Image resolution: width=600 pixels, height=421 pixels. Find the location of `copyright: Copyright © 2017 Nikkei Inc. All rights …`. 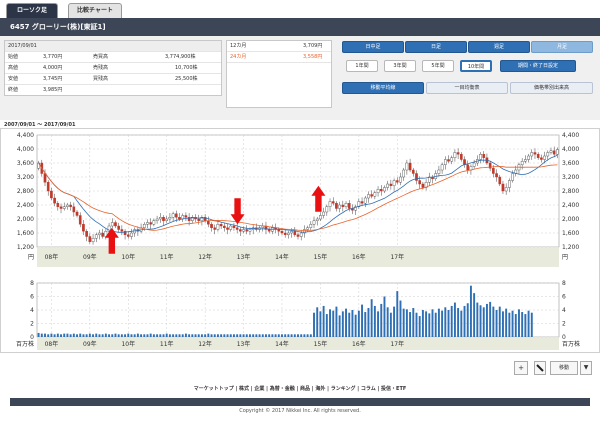

copyright: Copyright © 2017 Nikkei Inc. All rights … is located at coordinates (300, 411).